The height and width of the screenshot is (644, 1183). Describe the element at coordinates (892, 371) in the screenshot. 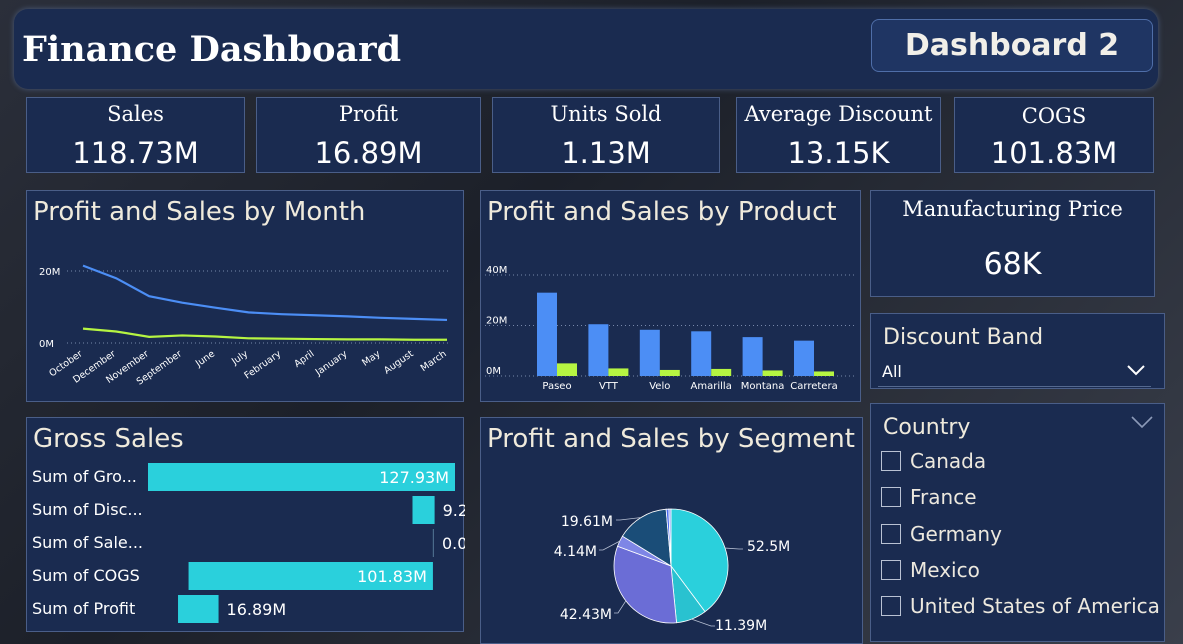

I see `dropdown-selected-value: All` at that location.